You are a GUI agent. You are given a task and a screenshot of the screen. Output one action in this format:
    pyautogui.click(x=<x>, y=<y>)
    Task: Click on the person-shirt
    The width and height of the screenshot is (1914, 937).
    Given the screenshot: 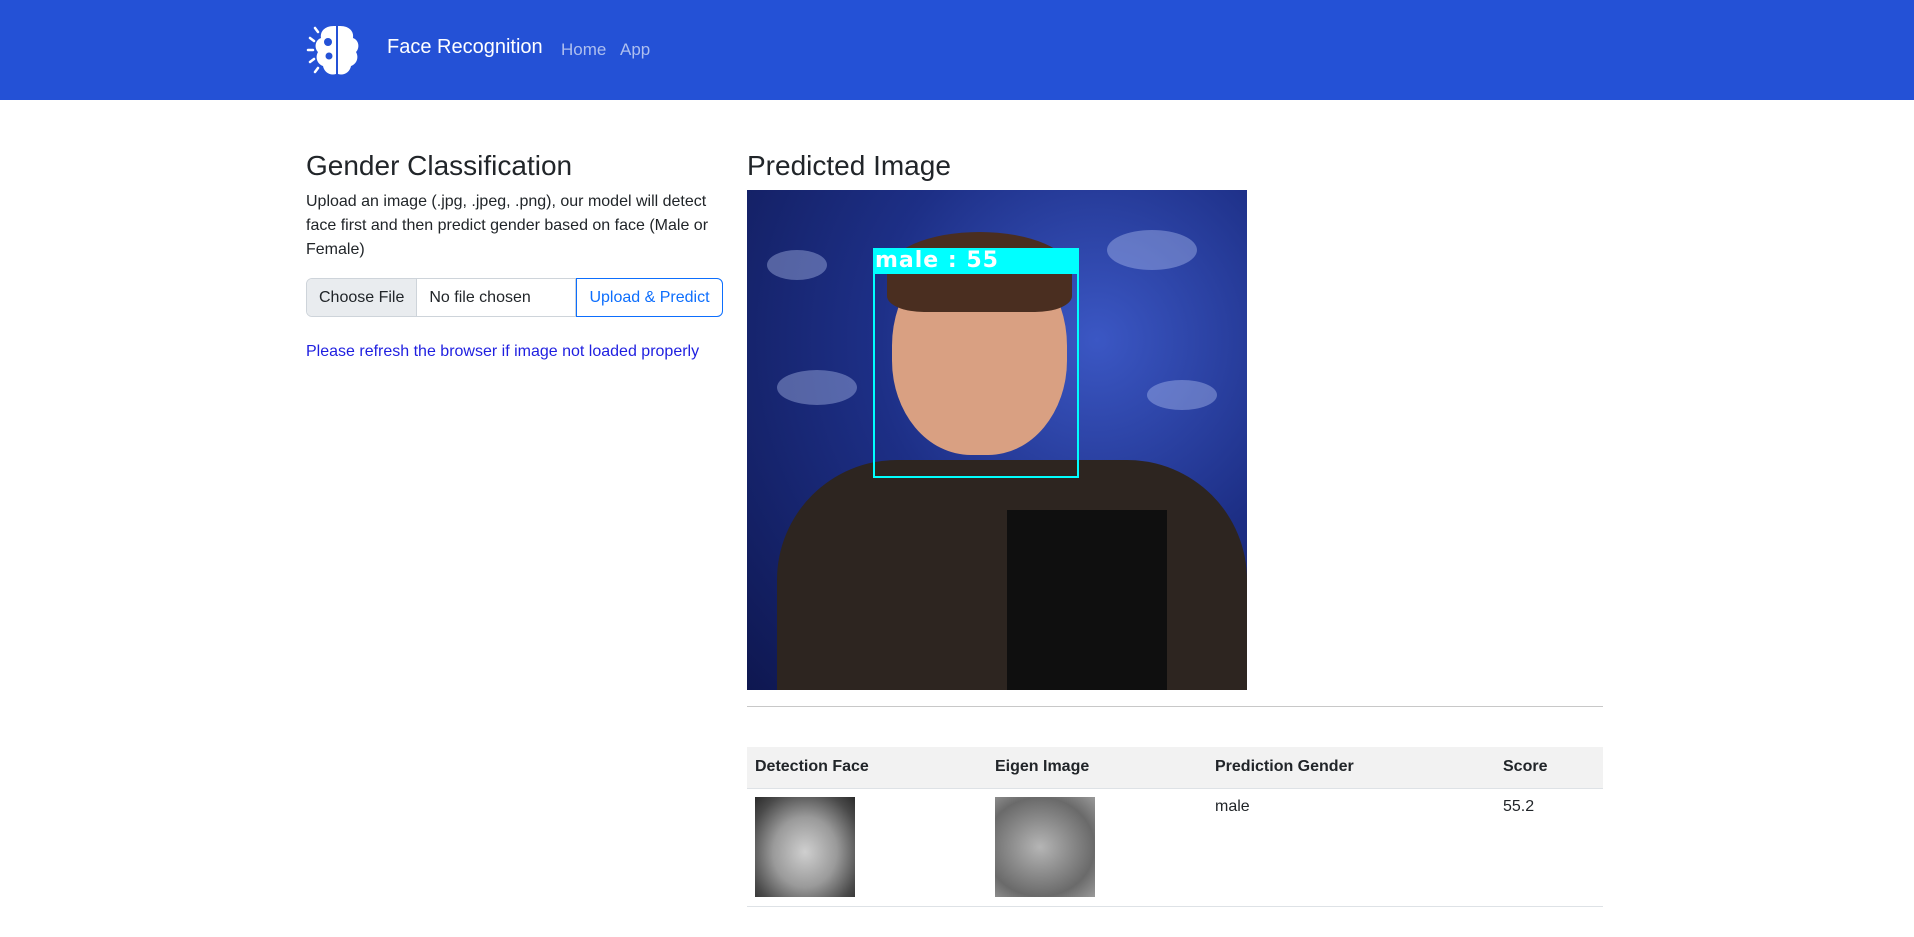 What is the action you would take?
    pyautogui.click(x=1087, y=600)
    